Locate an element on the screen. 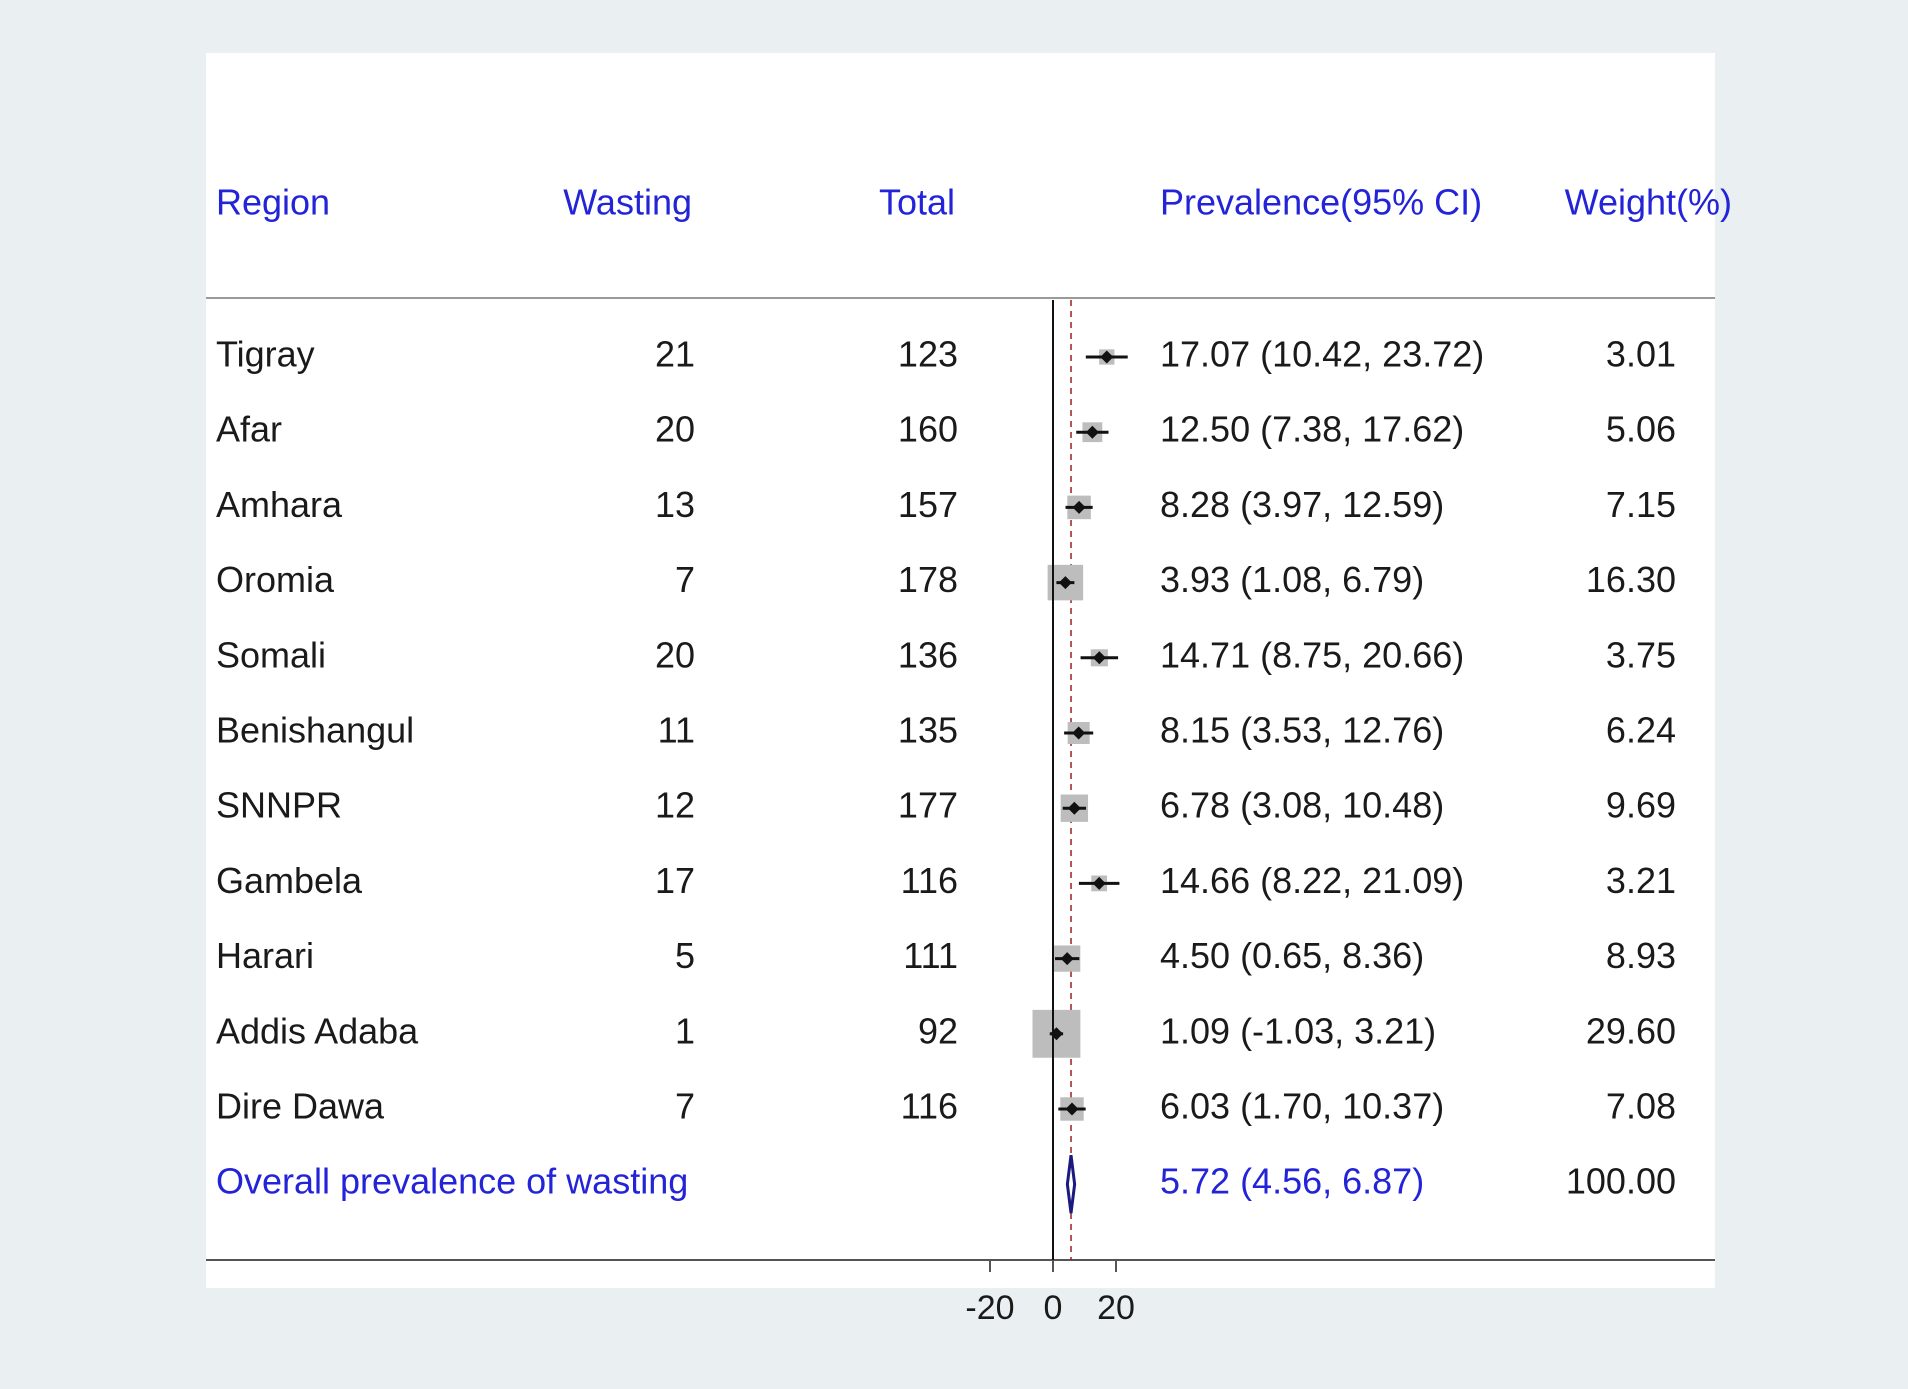 Image resolution: width=1908 pixels, height=1389 pixels. row-region: Somali is located at coordinates (271, 654).